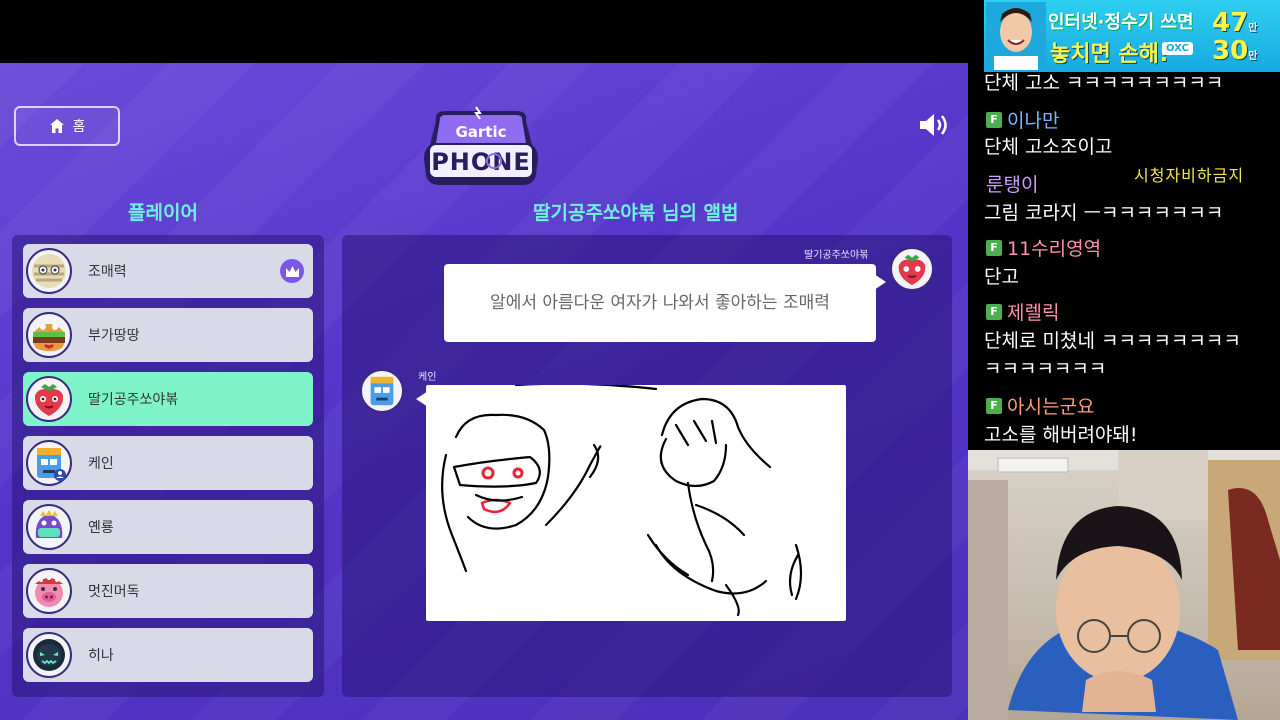 This screenshot has width=1280, height=720. I want to click on player-name: 조매력, so click(107, 272).